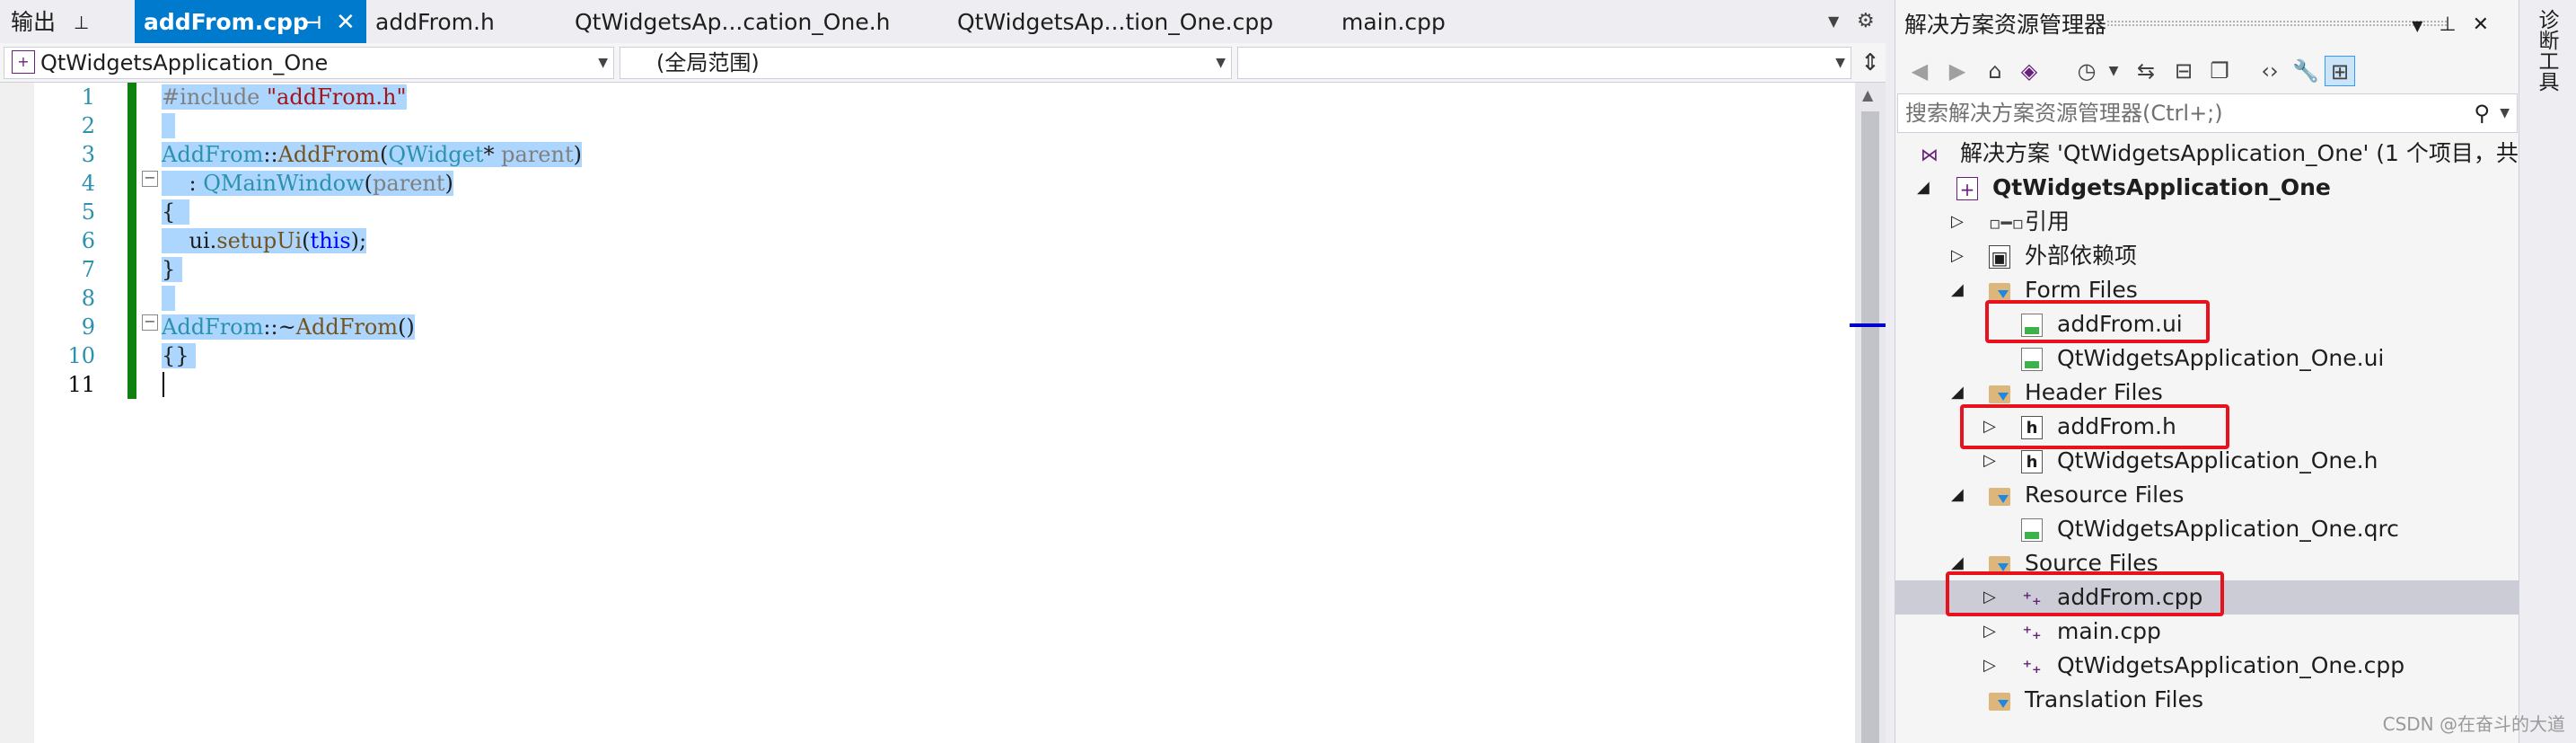 The image size is (2576, 743). Describe the element at coordinates (163, 384) in the screenshot. I see `text-caret` at that location.